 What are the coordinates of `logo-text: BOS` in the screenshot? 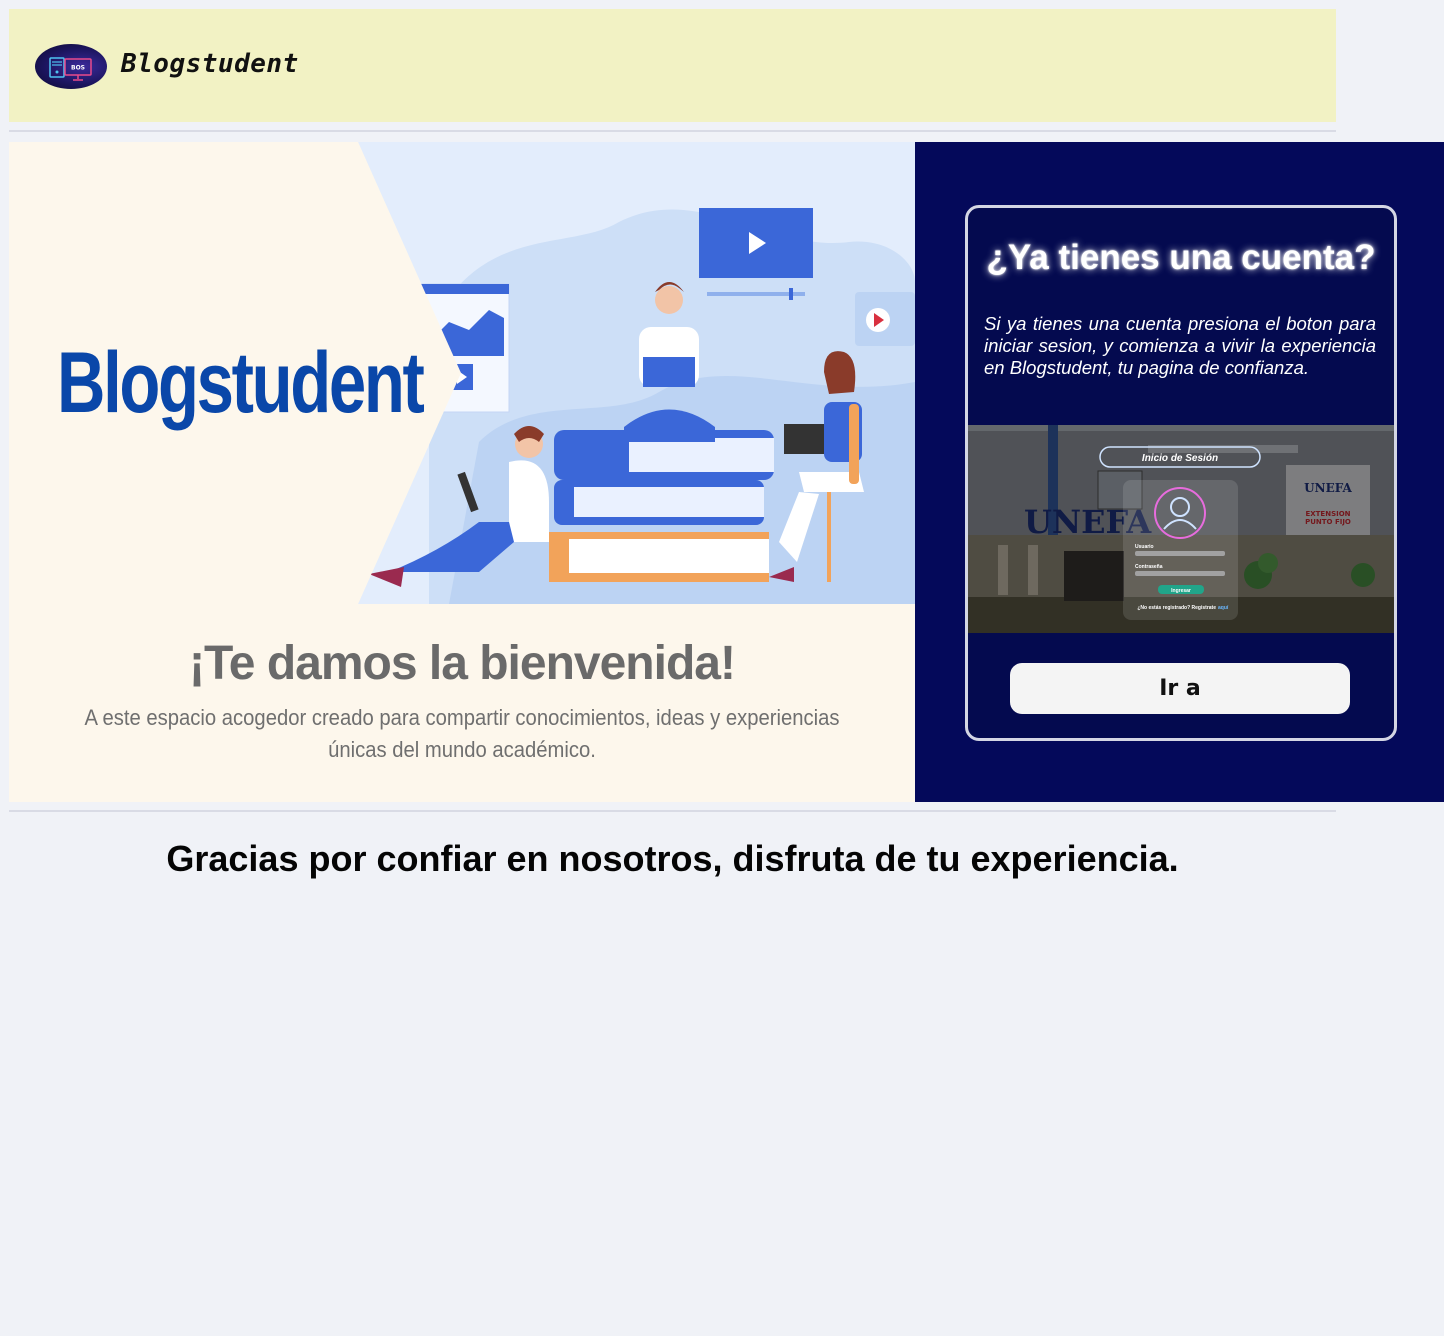 It's located at (78, 68).